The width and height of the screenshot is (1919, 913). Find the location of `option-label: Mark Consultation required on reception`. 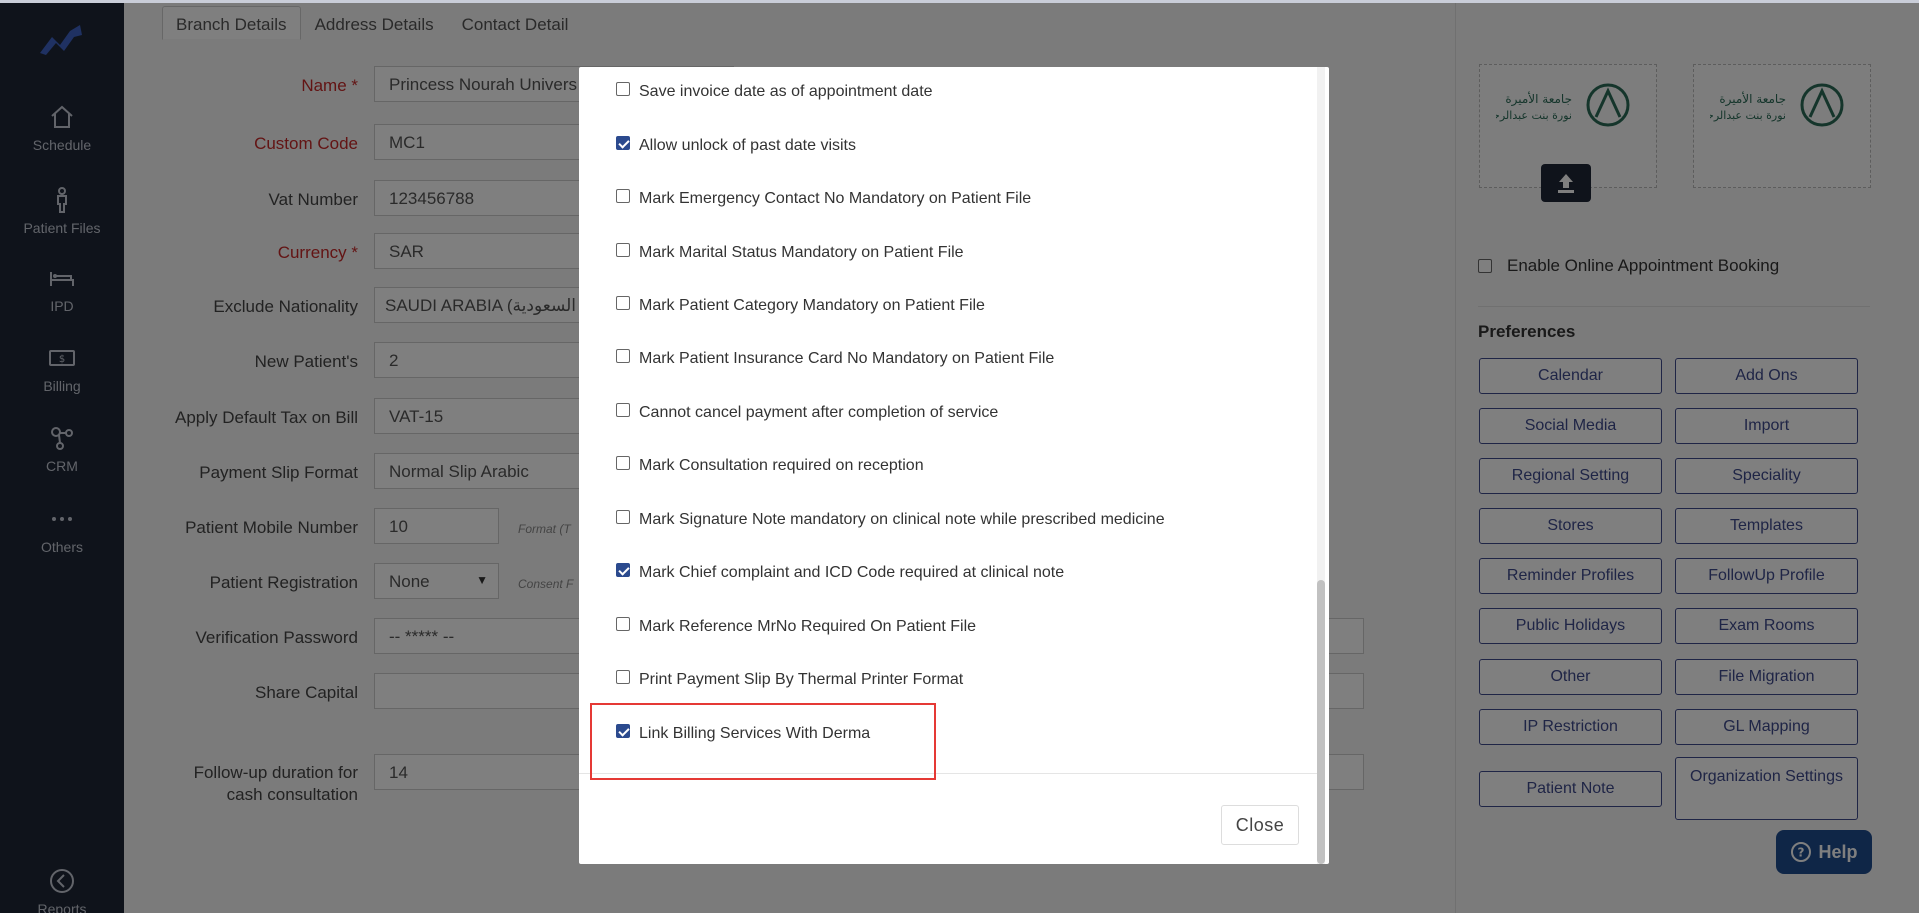

option-label: Mark Consultation required on reception is located at coordinates (781, 465).